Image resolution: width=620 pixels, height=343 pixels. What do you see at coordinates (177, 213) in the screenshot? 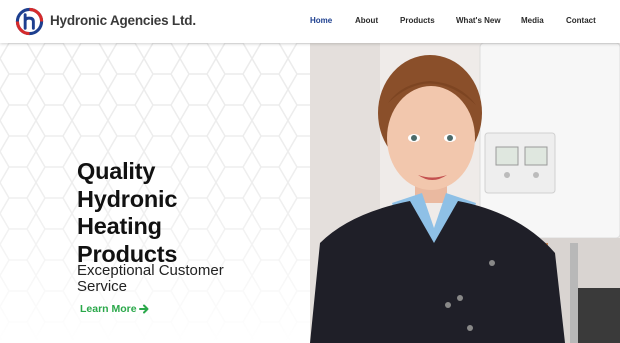
I see `hero-headline: Quality Hydronic Heating Products` at bounding box center [177, 213].